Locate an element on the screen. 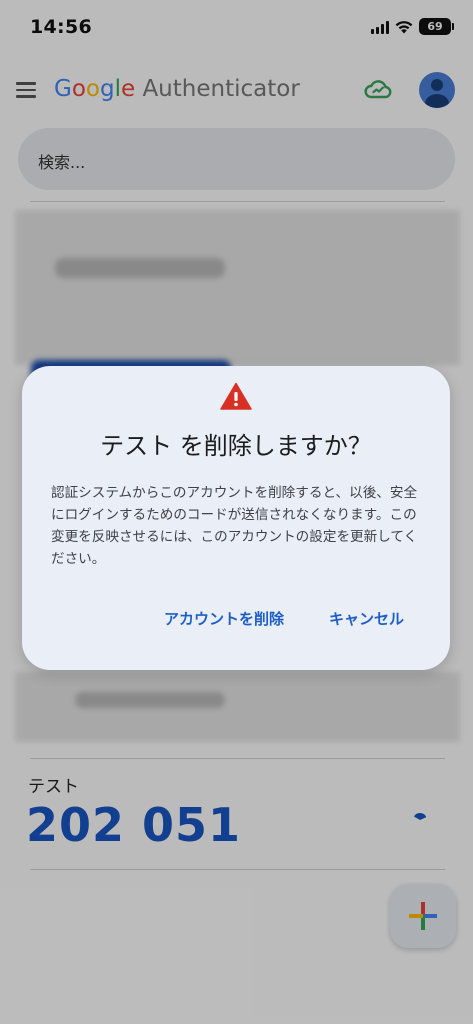  warning-triangle-icon is located at coordinates (236, 396).